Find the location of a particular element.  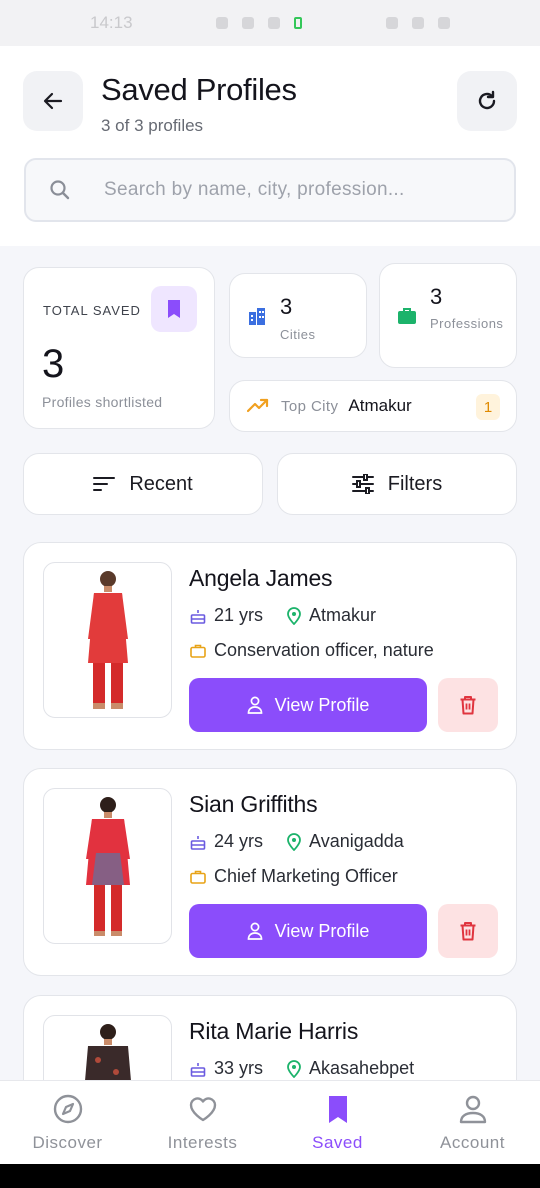

refresh-icon is located at coordinates (487, 100).